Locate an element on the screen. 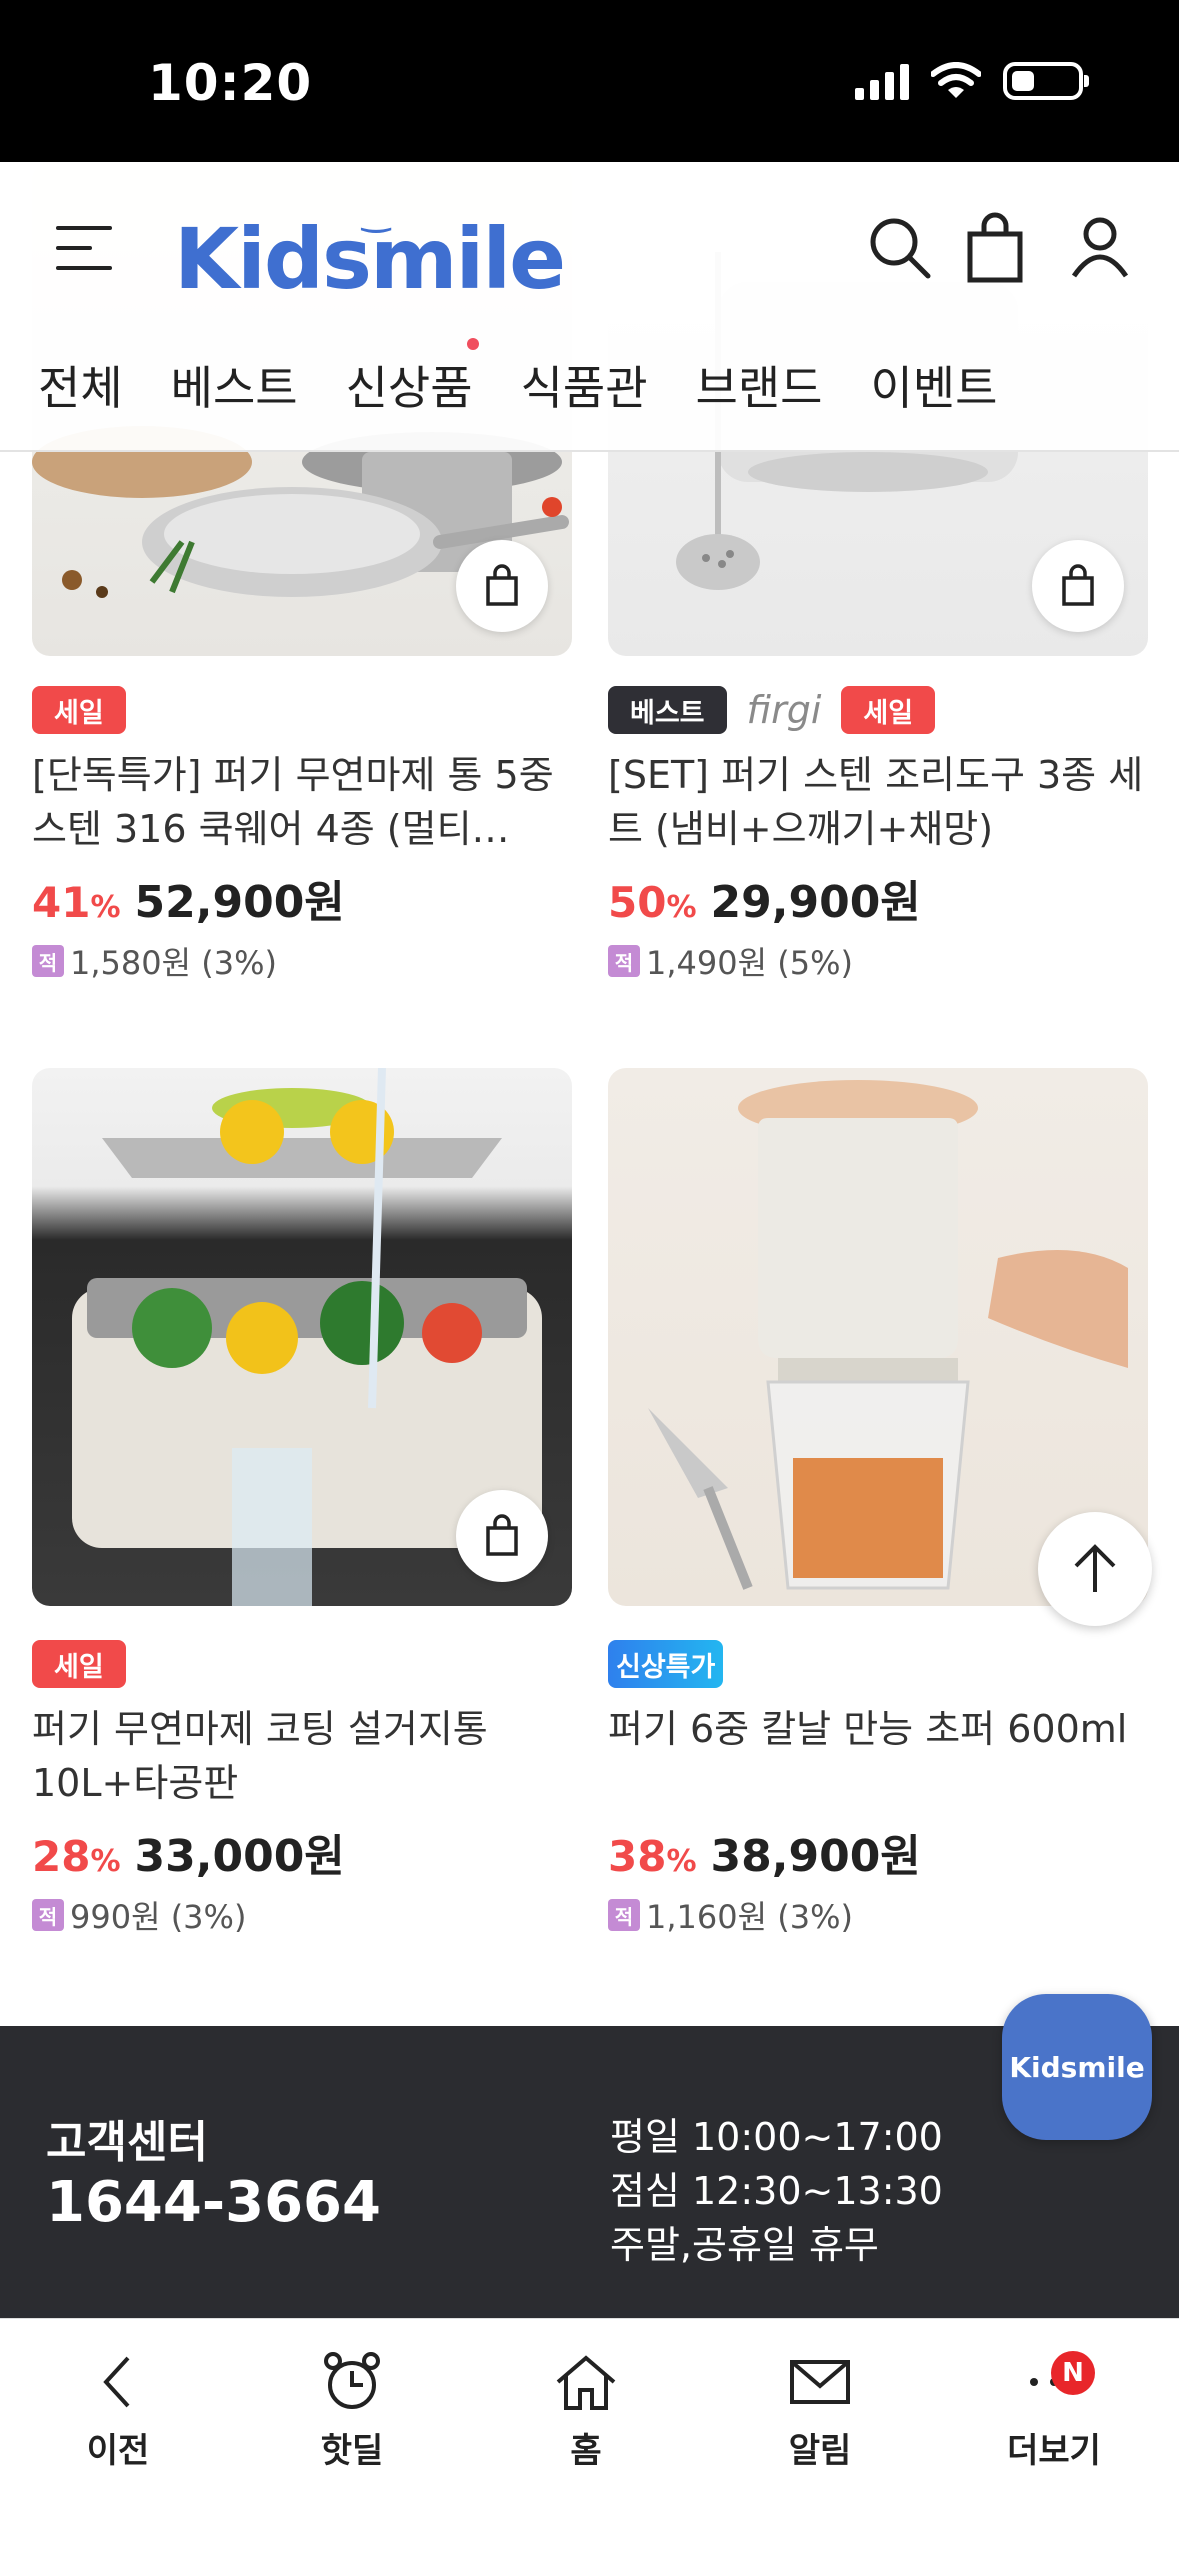 The height and width of the screenshot is (2556, 1179). user-icon is located at coordinates (1100, 248).